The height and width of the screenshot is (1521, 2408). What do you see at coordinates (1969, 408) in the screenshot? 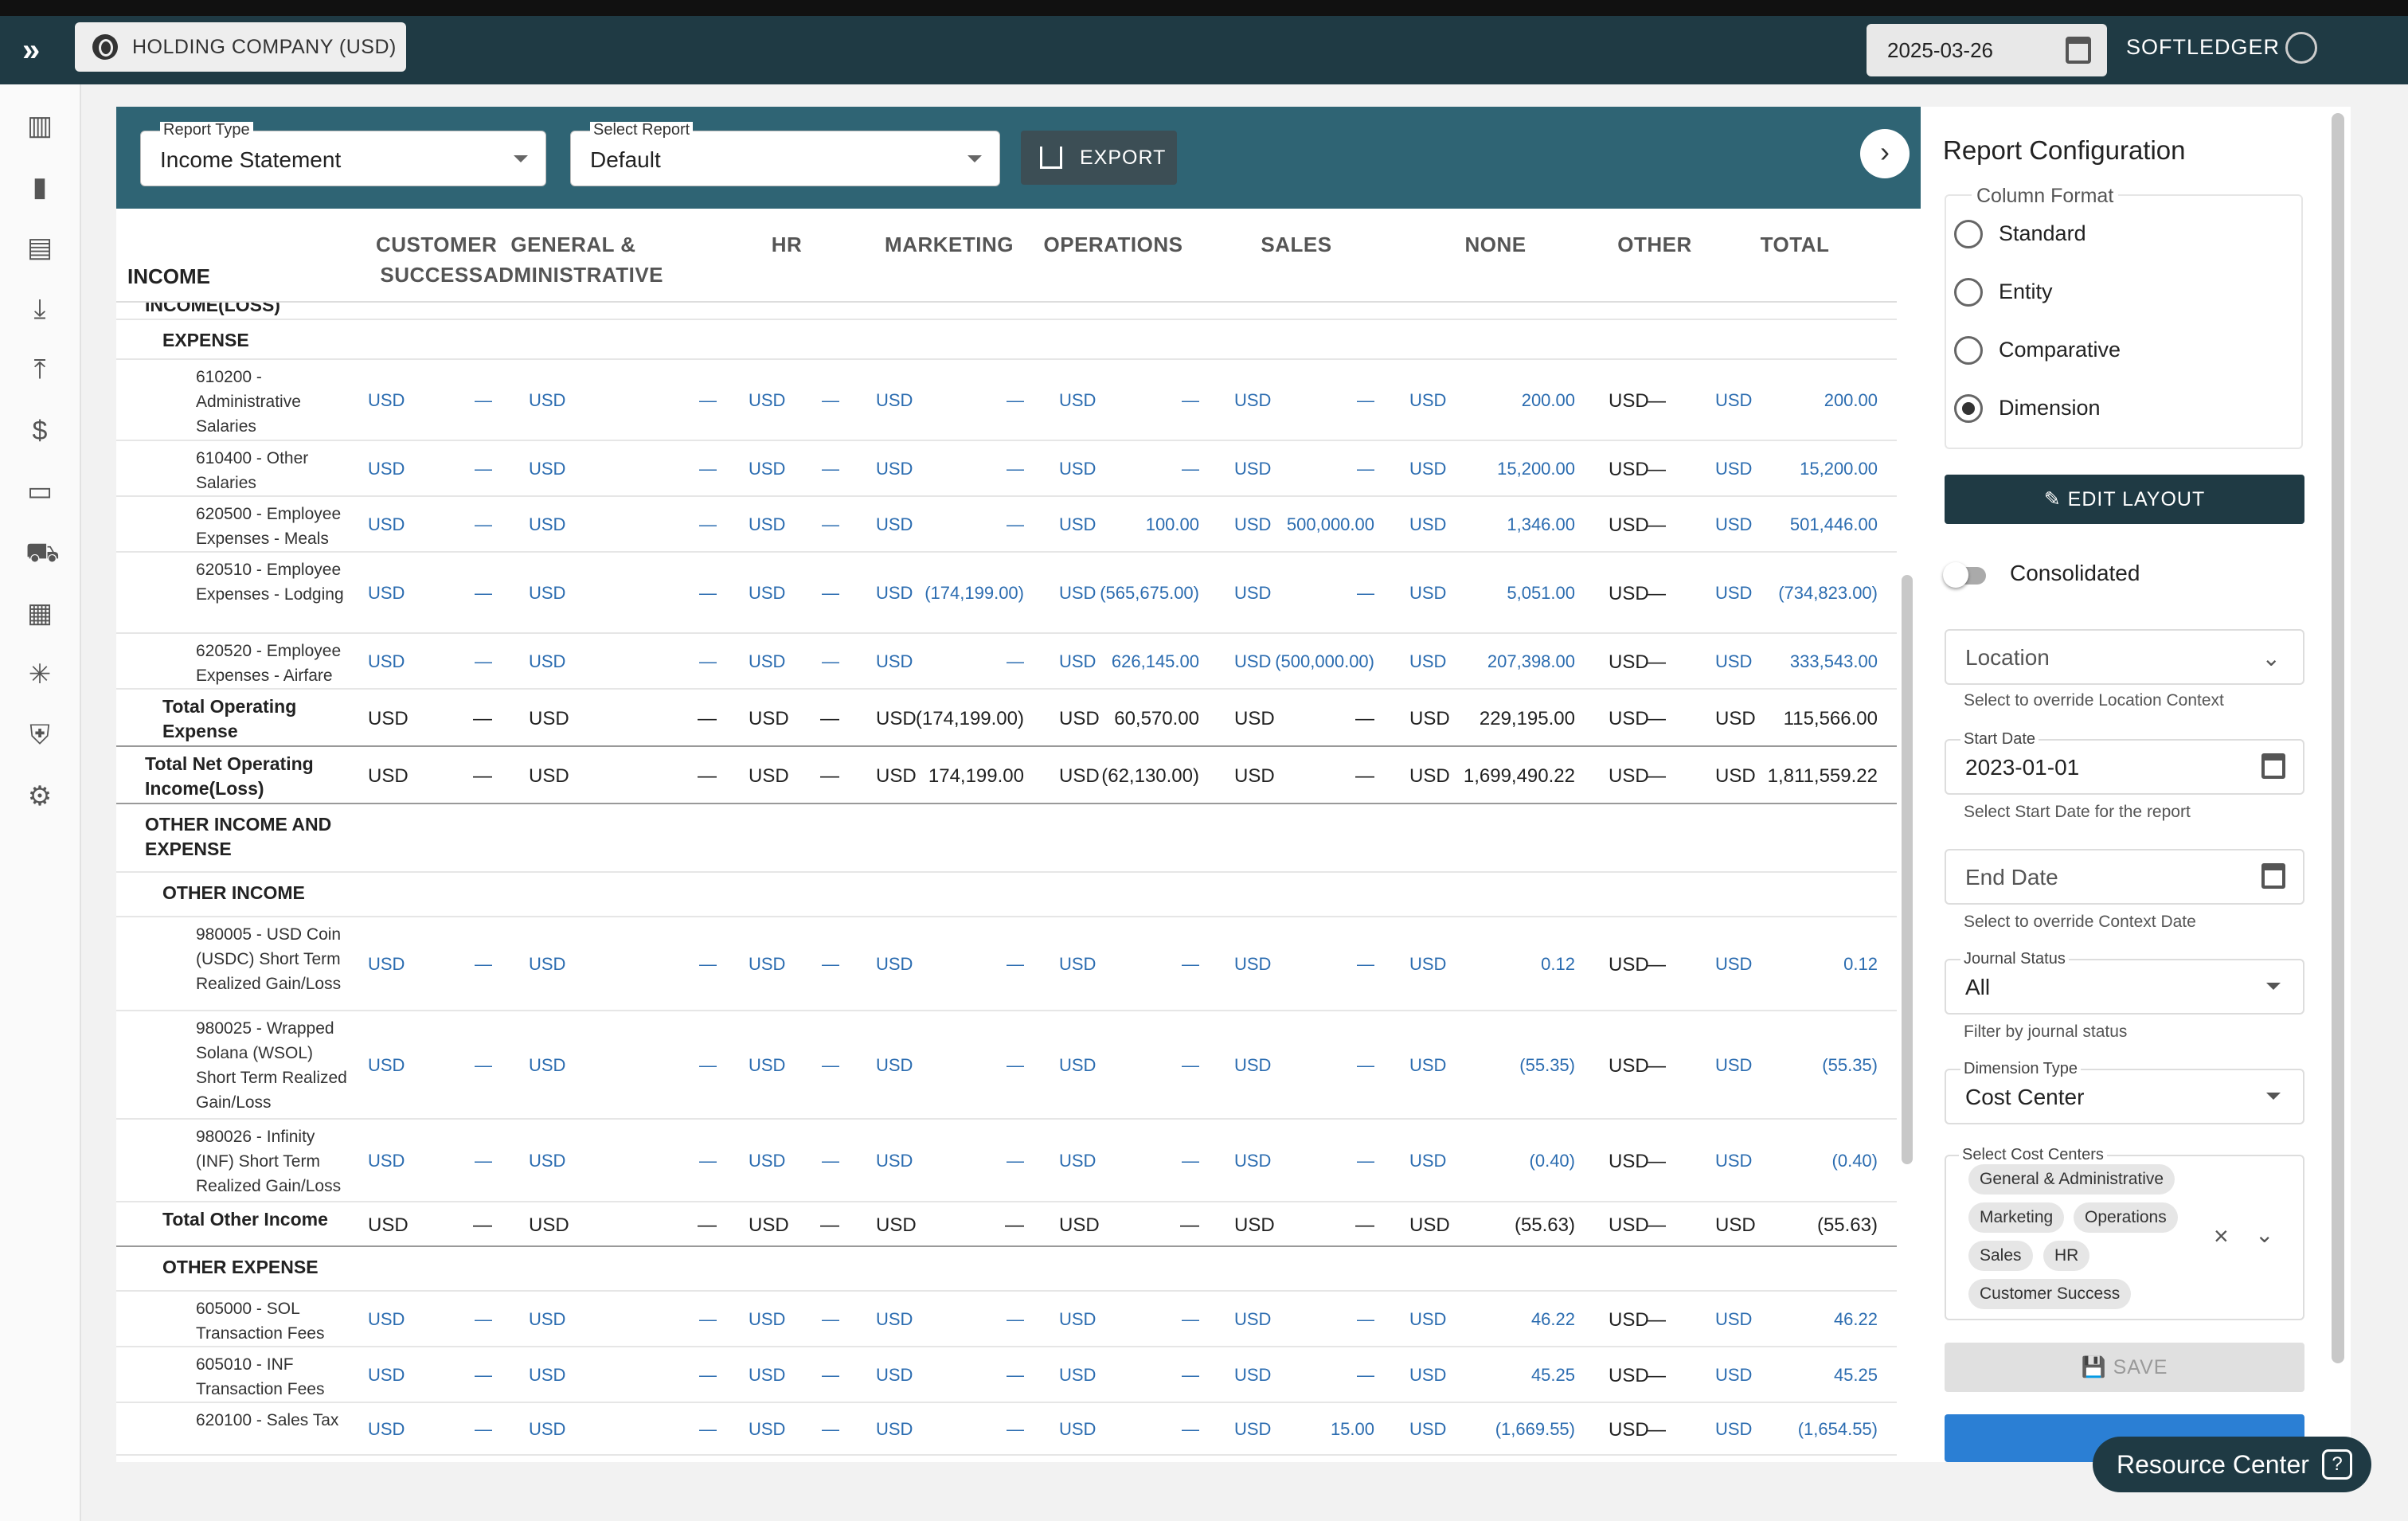
I see `radio-dimension` at bounding box center [1969, 408].